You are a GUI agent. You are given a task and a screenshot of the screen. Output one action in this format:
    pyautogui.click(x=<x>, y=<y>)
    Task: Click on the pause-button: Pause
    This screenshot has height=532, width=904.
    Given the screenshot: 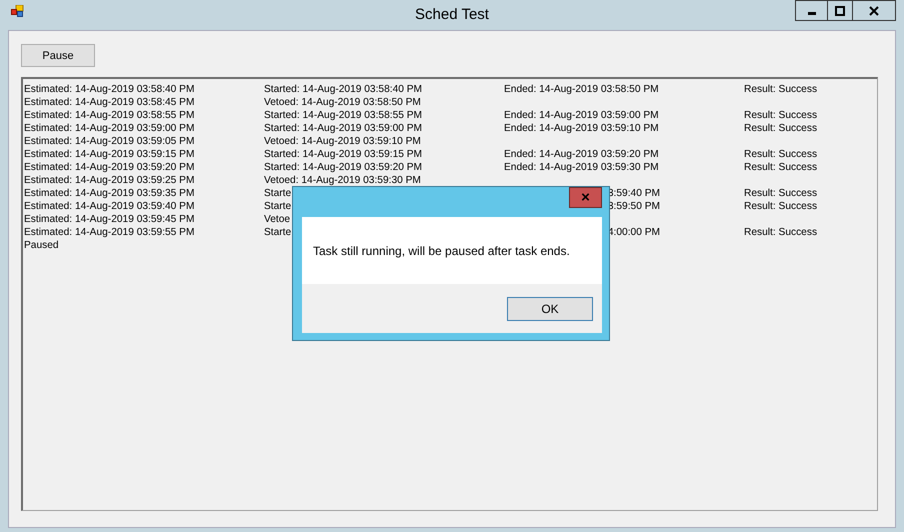 What is the action you would take?
    pyautogui.click(x=58, y=55)
    